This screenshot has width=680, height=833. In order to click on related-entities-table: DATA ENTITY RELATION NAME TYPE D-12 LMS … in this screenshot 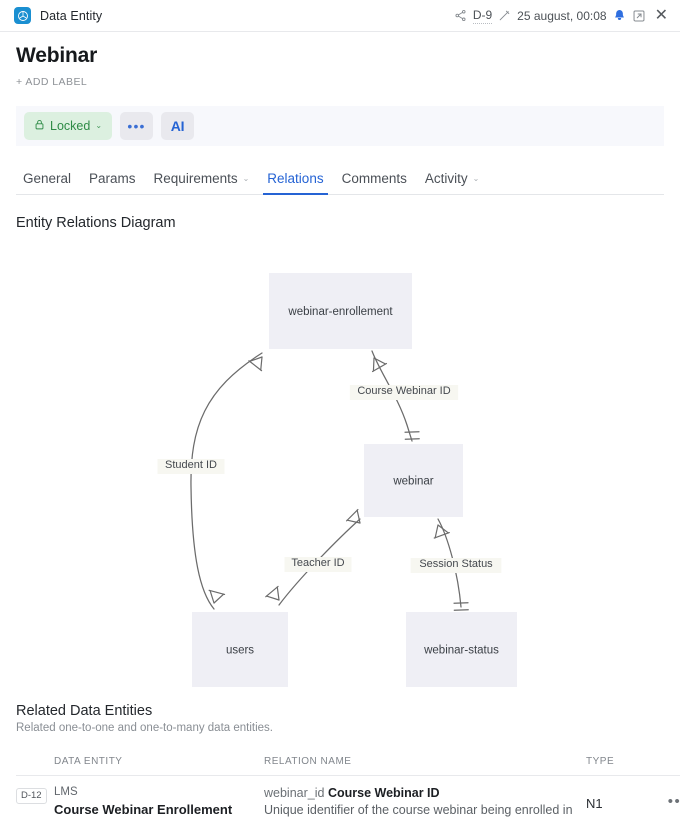, I will do `click(348, 787)`.